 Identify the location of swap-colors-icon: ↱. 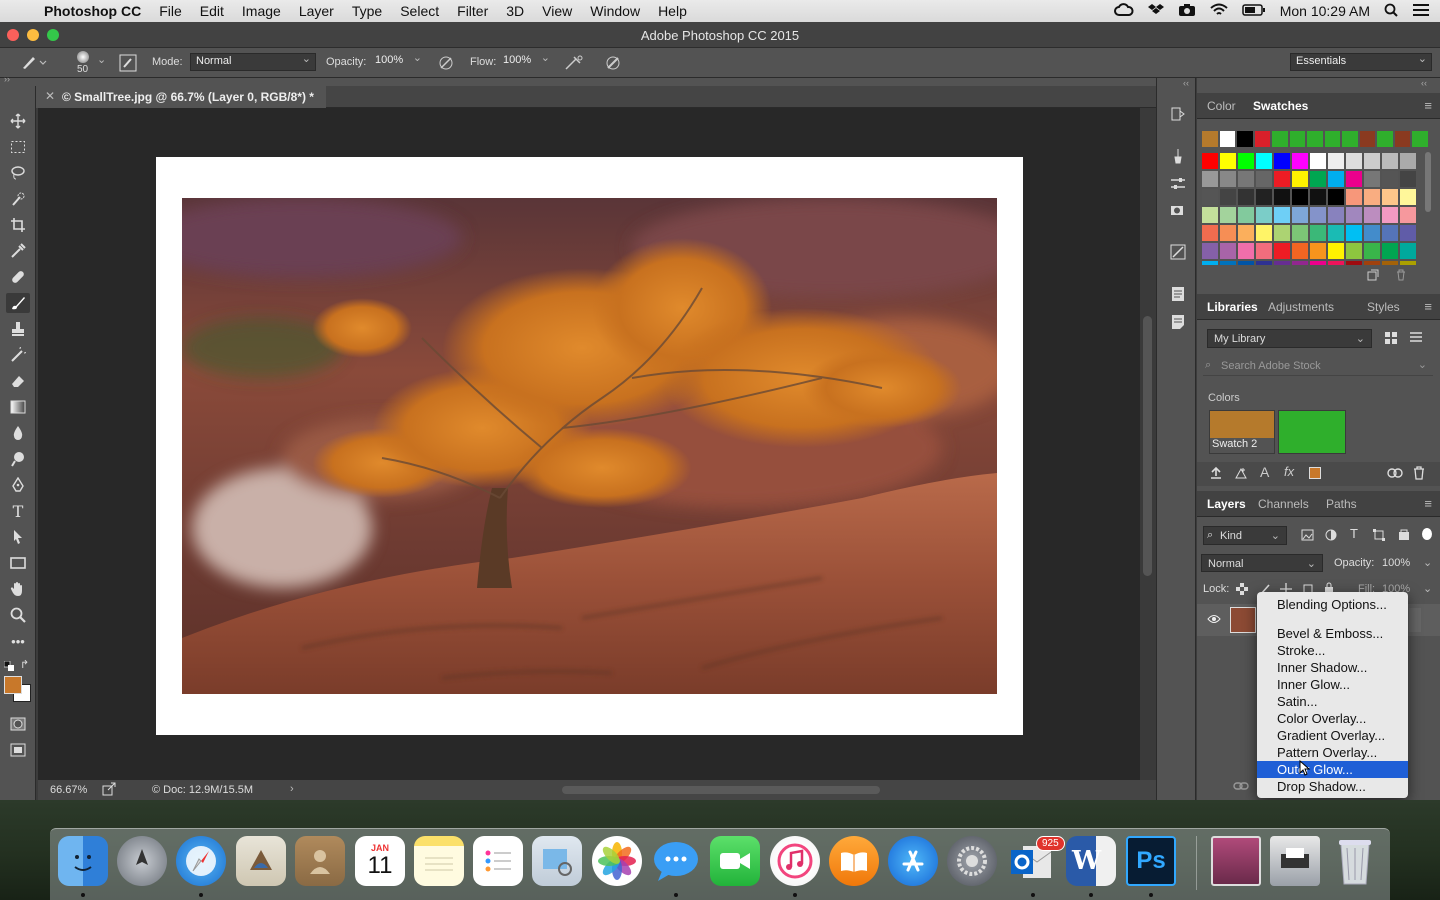
(24, 664).